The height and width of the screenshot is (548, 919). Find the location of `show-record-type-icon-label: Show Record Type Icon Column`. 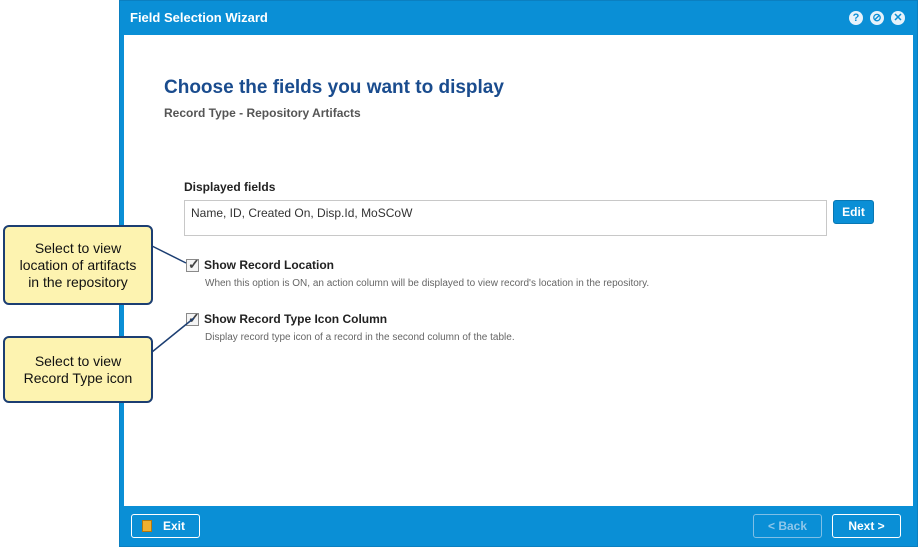

show-record-type-icon-label: Show Record Type Icon Column is located at coordinates (295, 319).